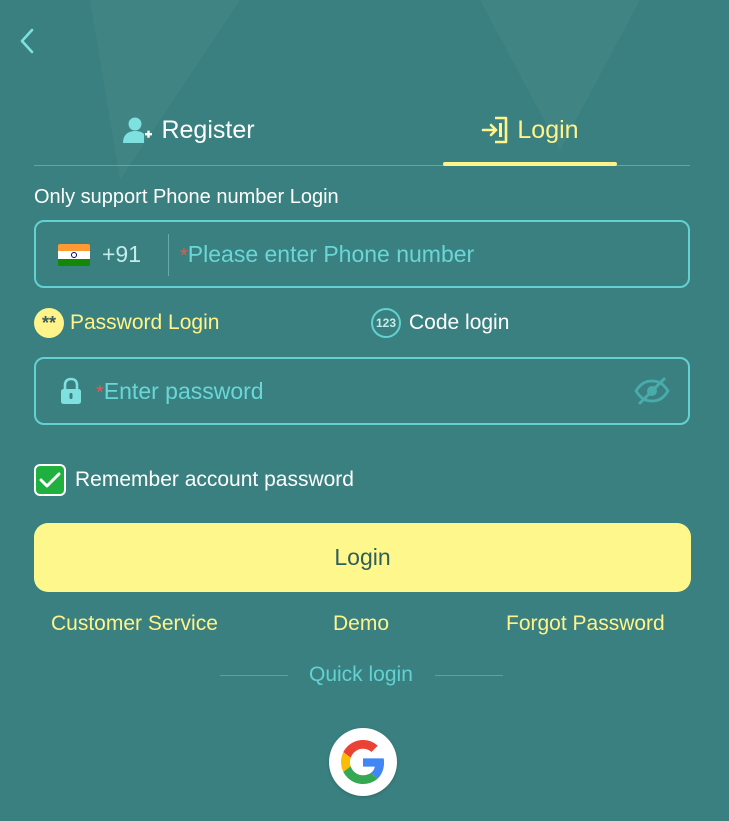  I want to click on code-login-label: Code login, so click(459, 322).